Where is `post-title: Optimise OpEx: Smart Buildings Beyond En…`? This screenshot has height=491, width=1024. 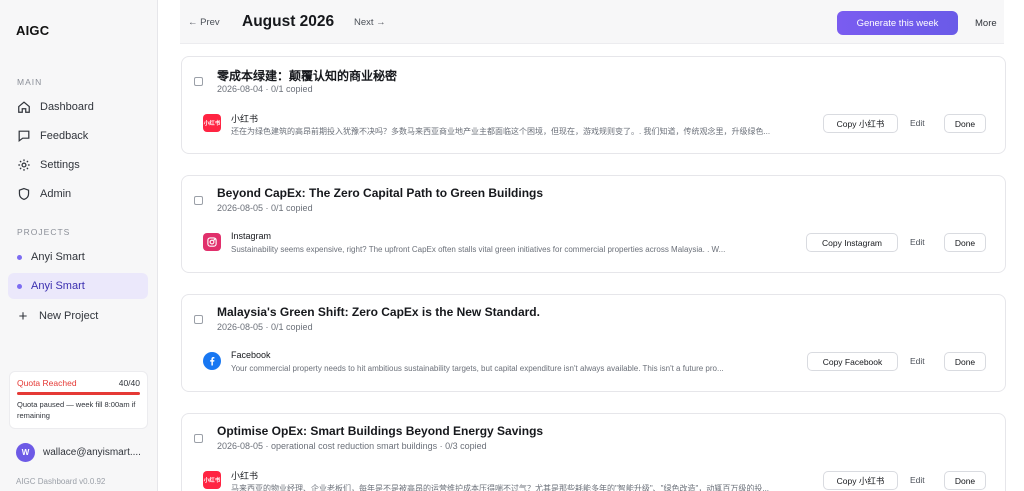
post-title: Optimise OpEx: Smart Buildings Beyond En… is located at coordinates (380, 431).